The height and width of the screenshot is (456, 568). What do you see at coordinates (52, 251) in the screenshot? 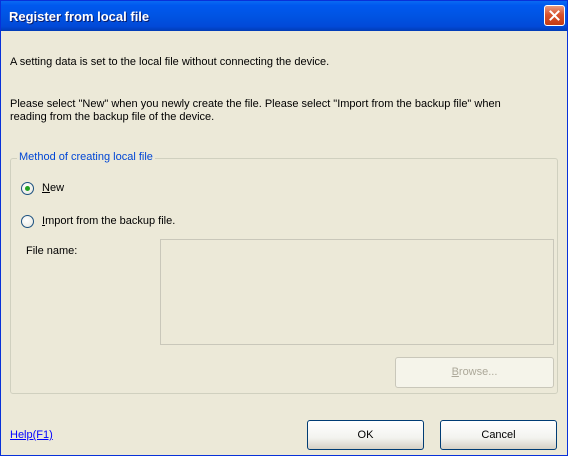
I see `file-name-label: File name:` at bounding box center [52, 251].